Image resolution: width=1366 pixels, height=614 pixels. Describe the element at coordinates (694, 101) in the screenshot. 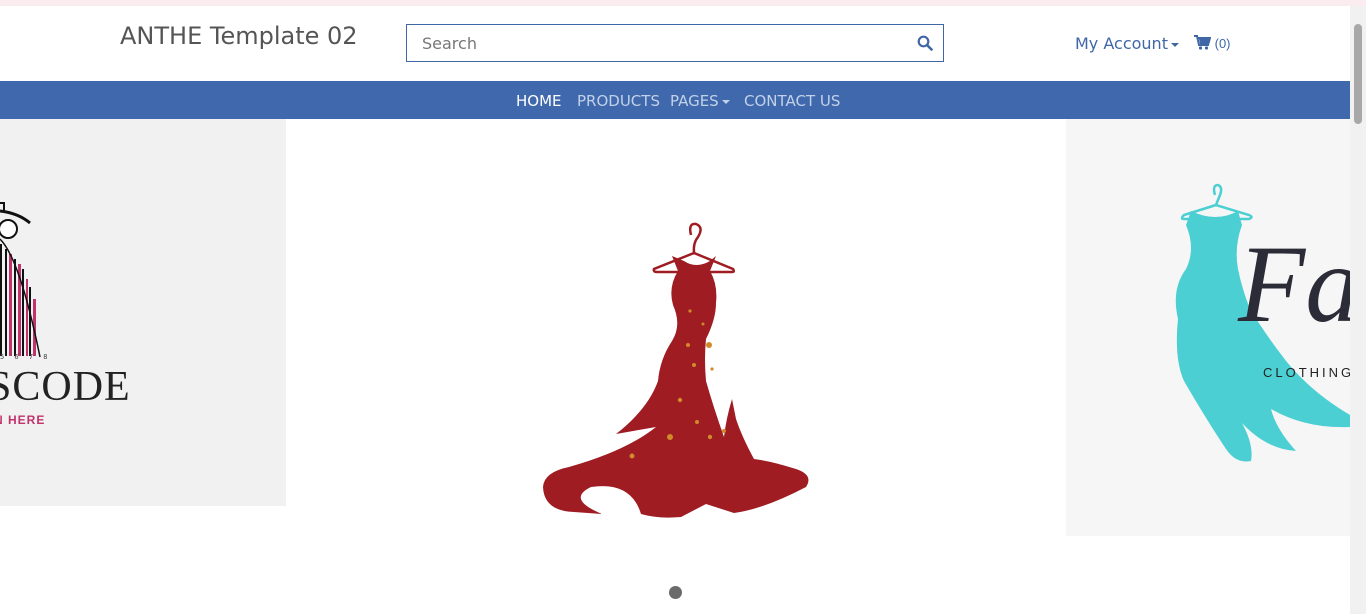

I see `nav-item-pages-label: PAGES` at that location.